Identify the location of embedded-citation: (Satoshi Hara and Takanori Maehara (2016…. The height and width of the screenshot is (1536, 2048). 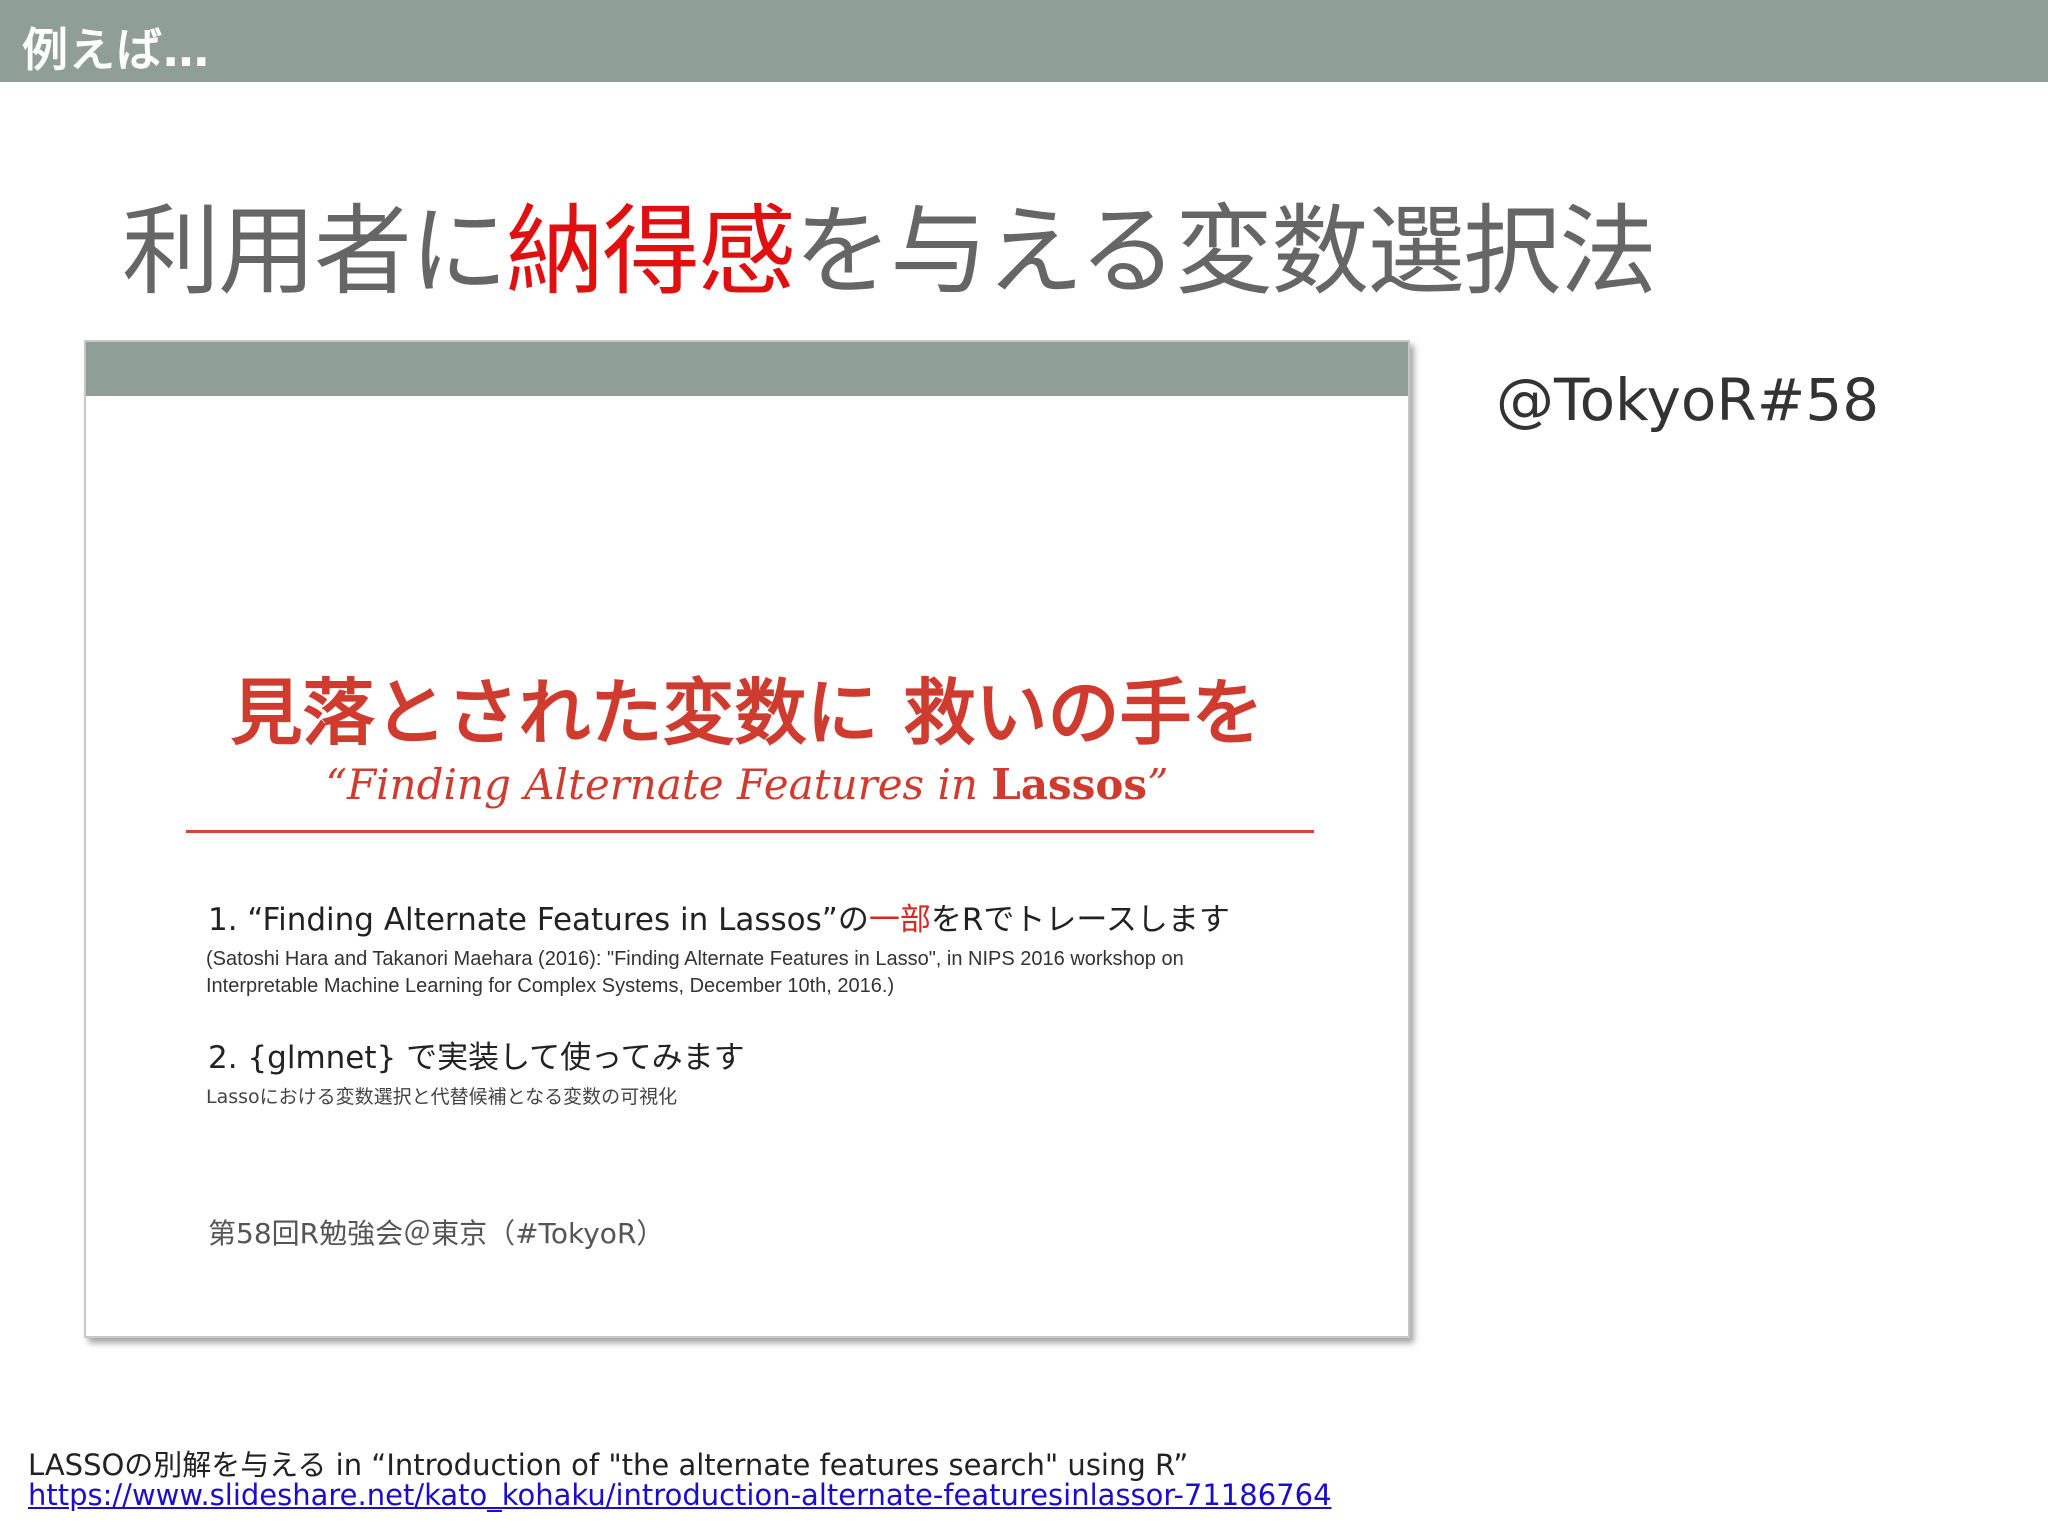
(695, 973).